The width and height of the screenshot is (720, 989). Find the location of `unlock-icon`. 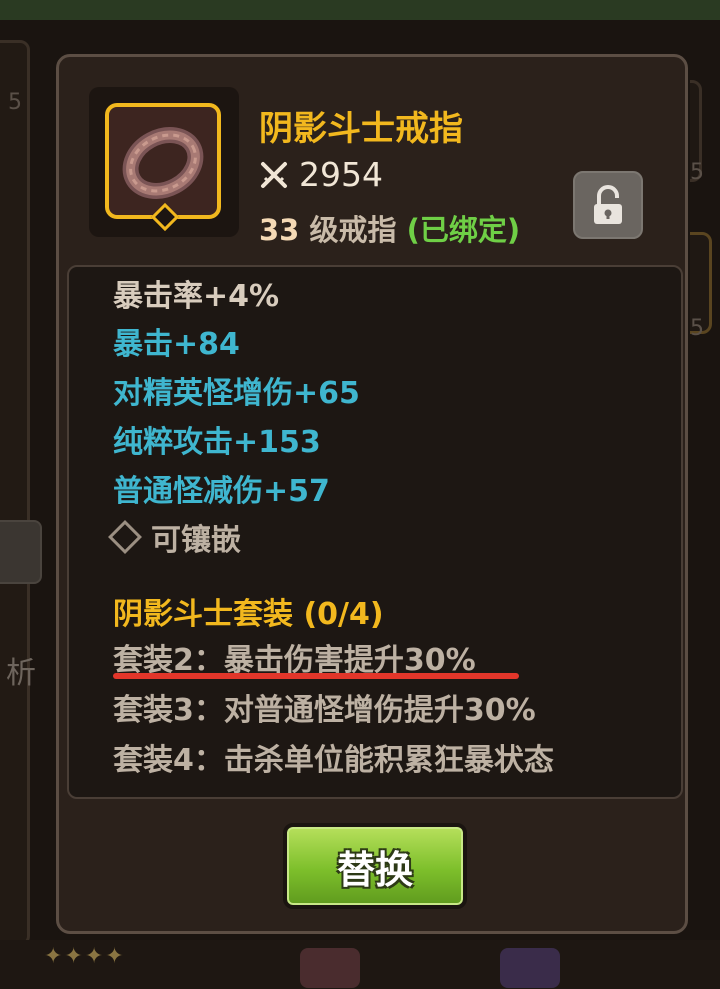

unlock-icon is located at coordinates (608, 204).